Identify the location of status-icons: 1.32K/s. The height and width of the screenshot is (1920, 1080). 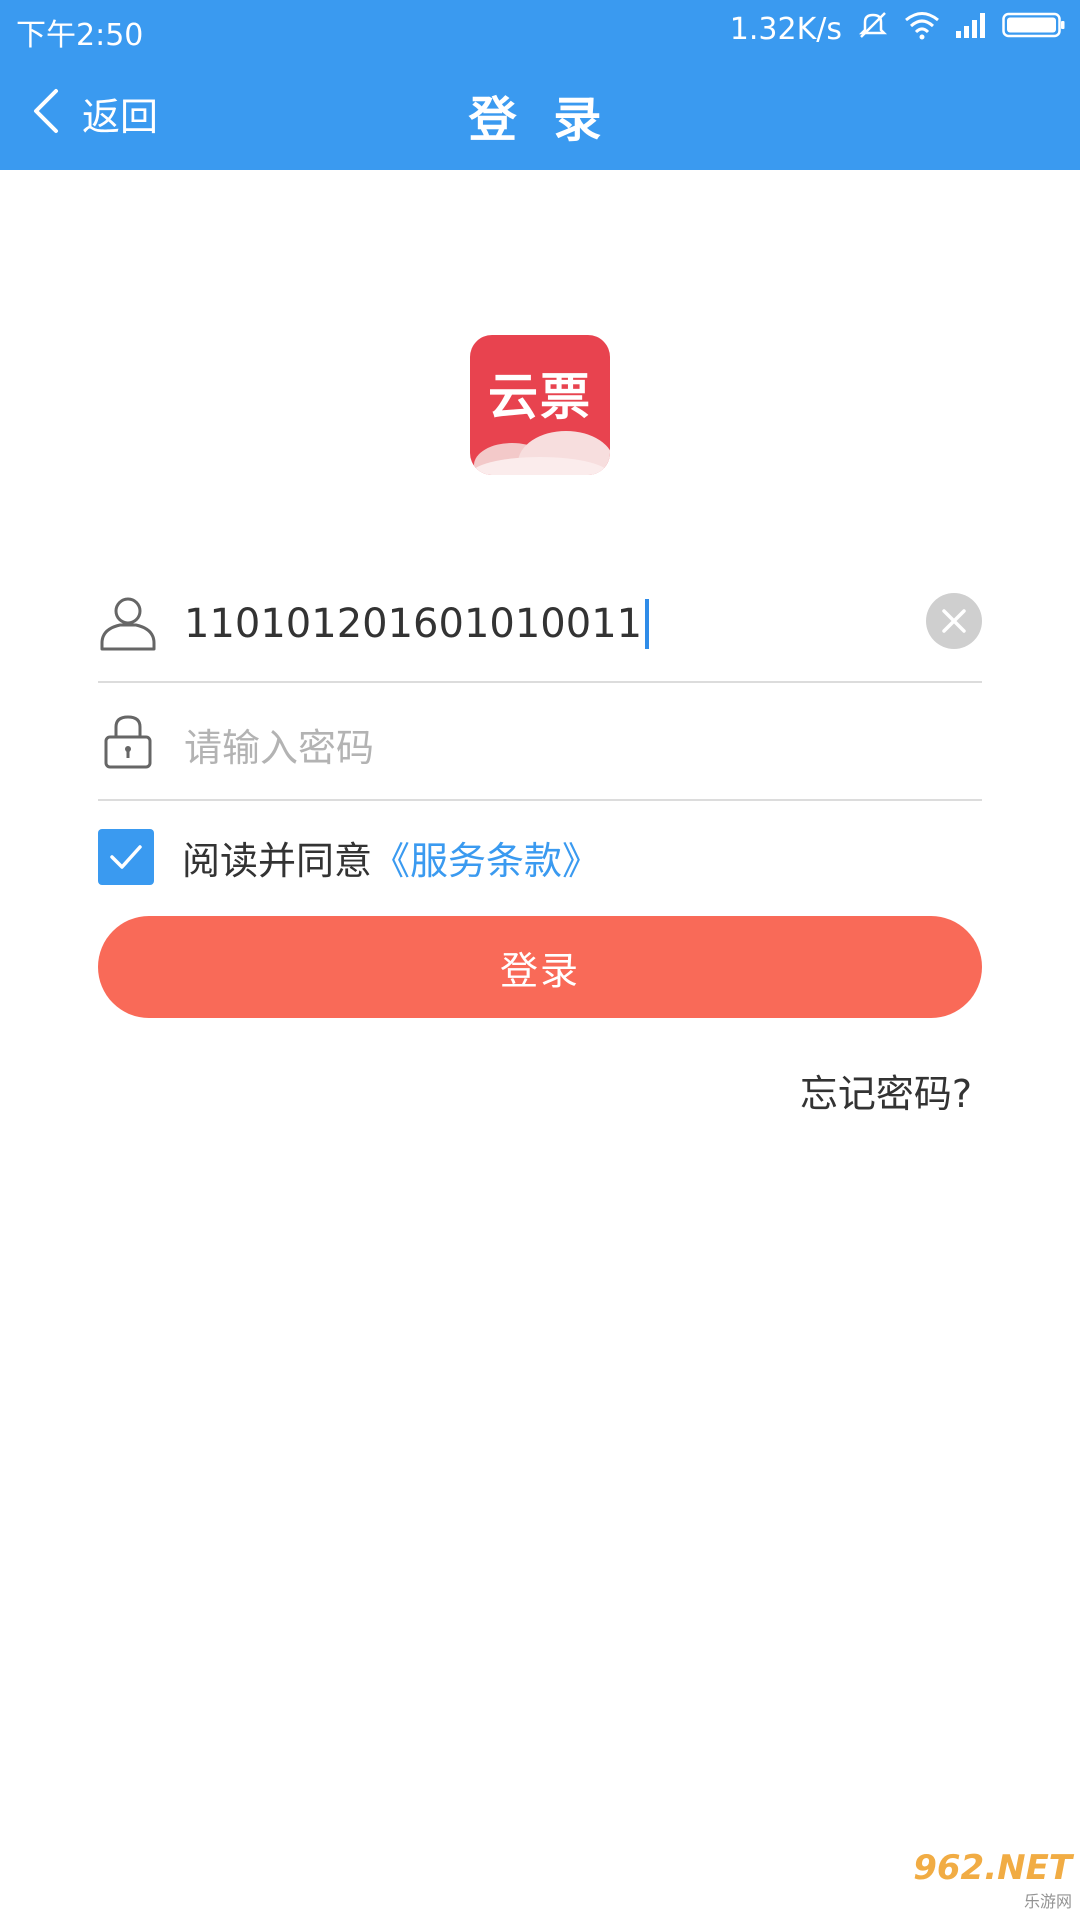
(898, 29).